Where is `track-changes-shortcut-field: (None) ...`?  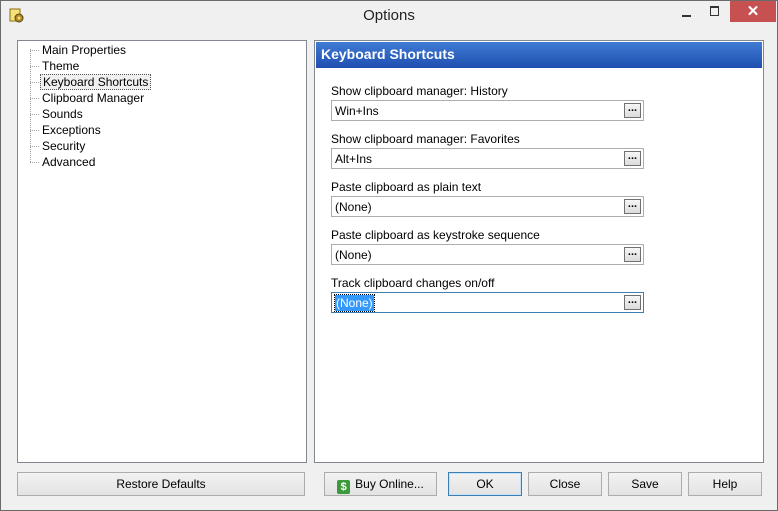 track-changes-shortcut-field: (None) ... is located at coordinates (487, 302).